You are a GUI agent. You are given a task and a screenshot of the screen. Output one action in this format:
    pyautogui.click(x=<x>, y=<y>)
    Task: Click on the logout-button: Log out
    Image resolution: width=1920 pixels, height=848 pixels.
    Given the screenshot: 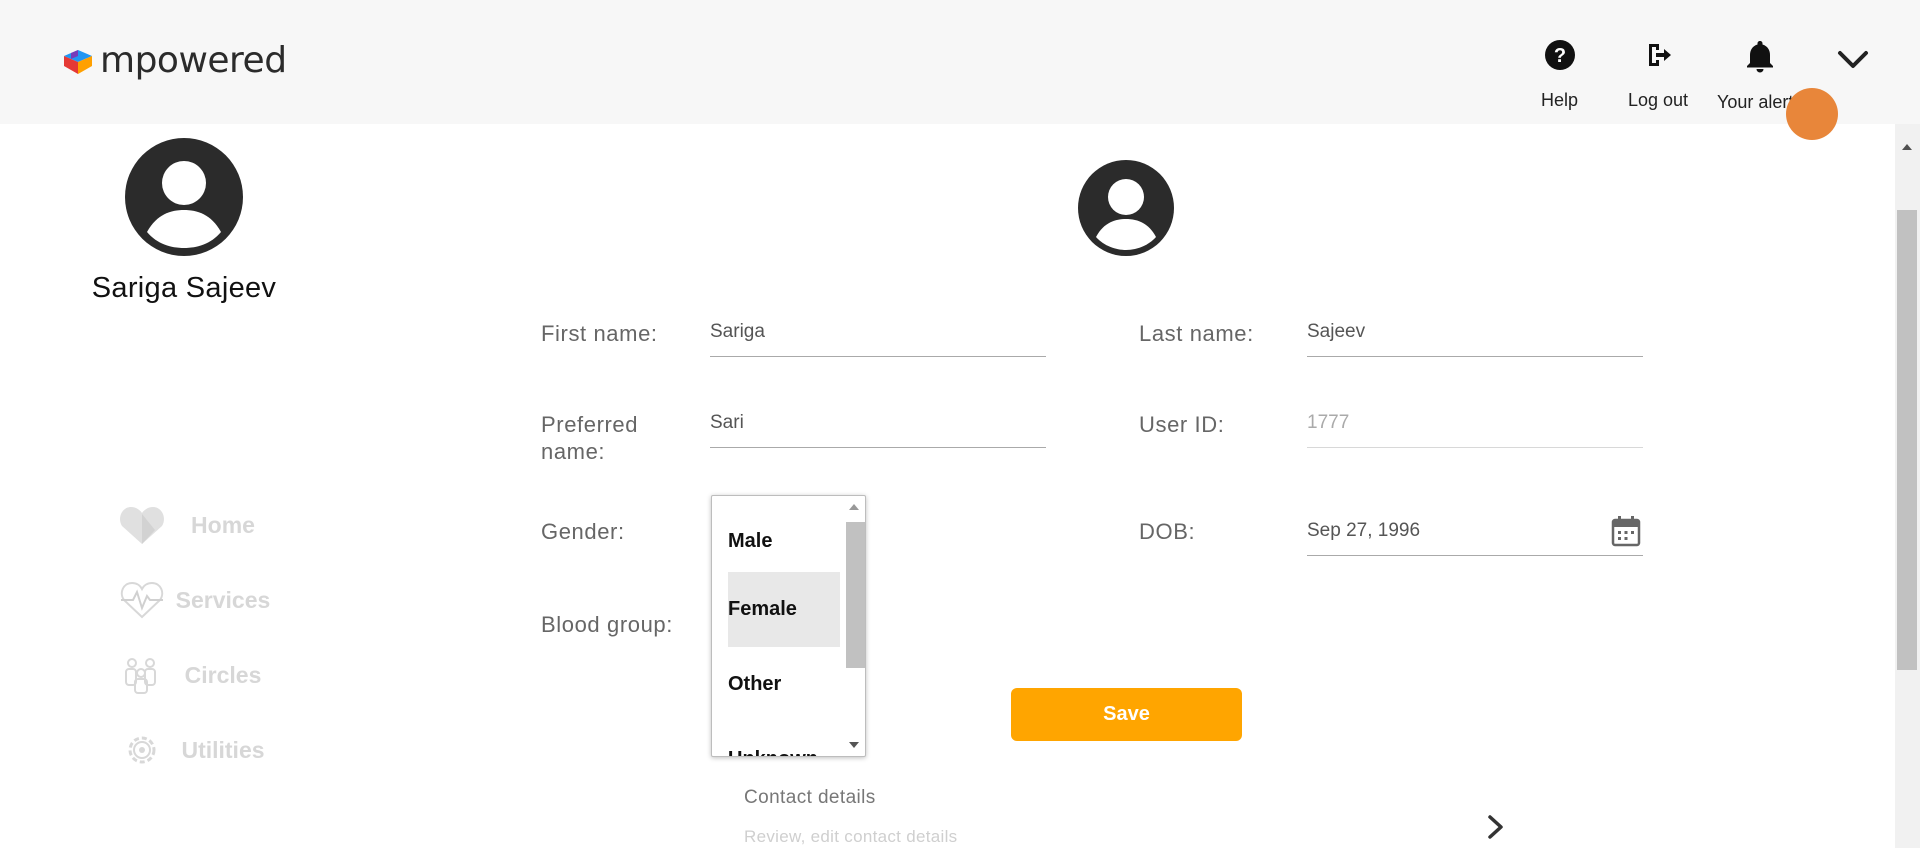 What is the action you would take?
    pyautogui.click(x=1658, y=74)
    